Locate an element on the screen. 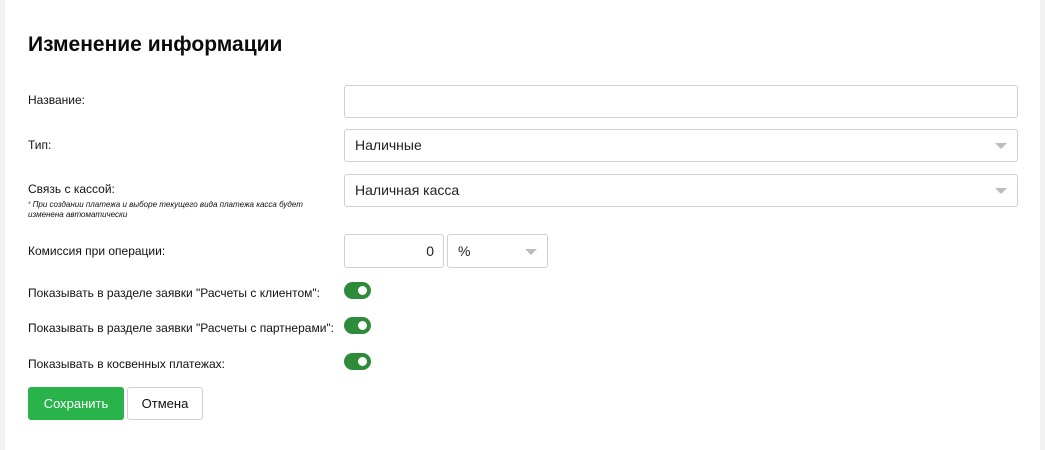 The width and height of the screenshot is (1045, 450). type-select: Наличные is located at coordinates (681, 145).